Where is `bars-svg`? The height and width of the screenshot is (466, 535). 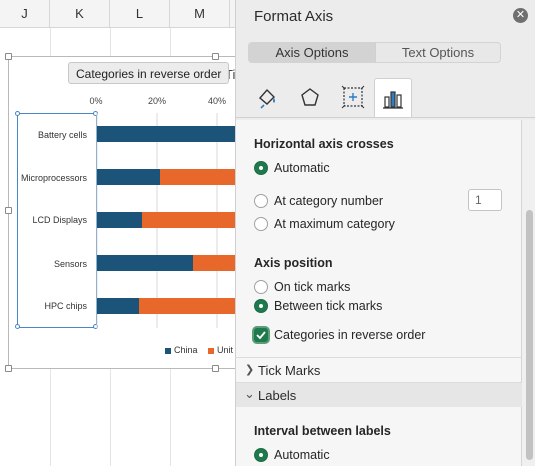 bars-svg is located at coordinates (165, 220).